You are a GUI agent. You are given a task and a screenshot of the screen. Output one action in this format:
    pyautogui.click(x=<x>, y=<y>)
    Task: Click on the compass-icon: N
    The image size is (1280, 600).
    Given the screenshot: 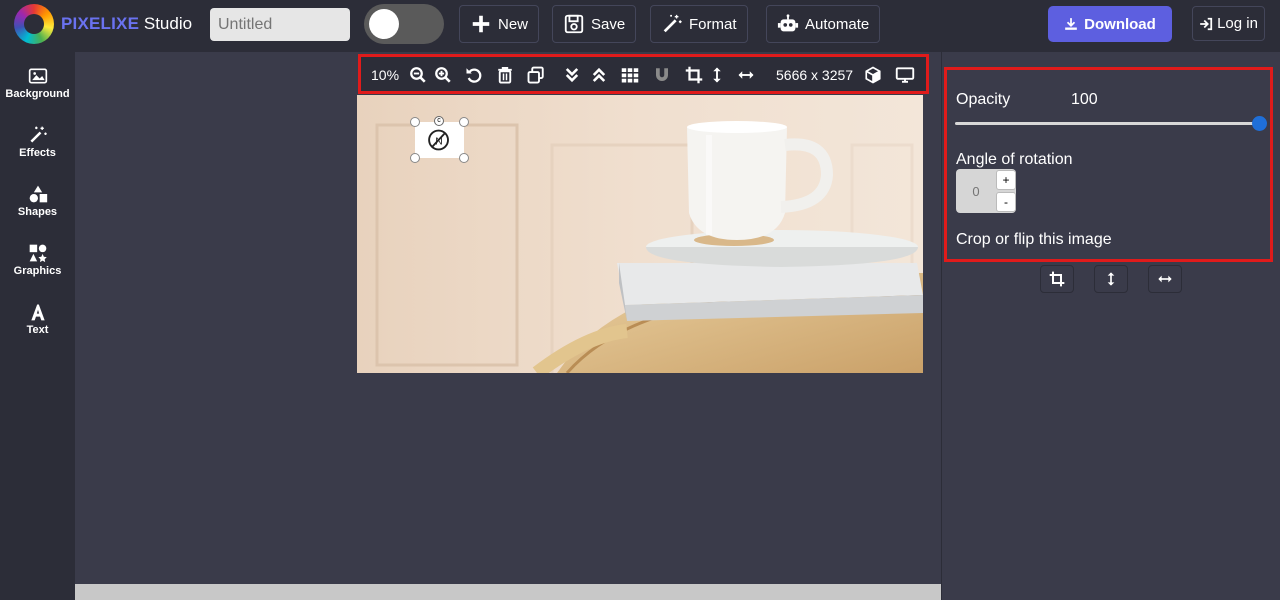 What is the action you would take?
    pyautogui.click(x=438, y=140)
    